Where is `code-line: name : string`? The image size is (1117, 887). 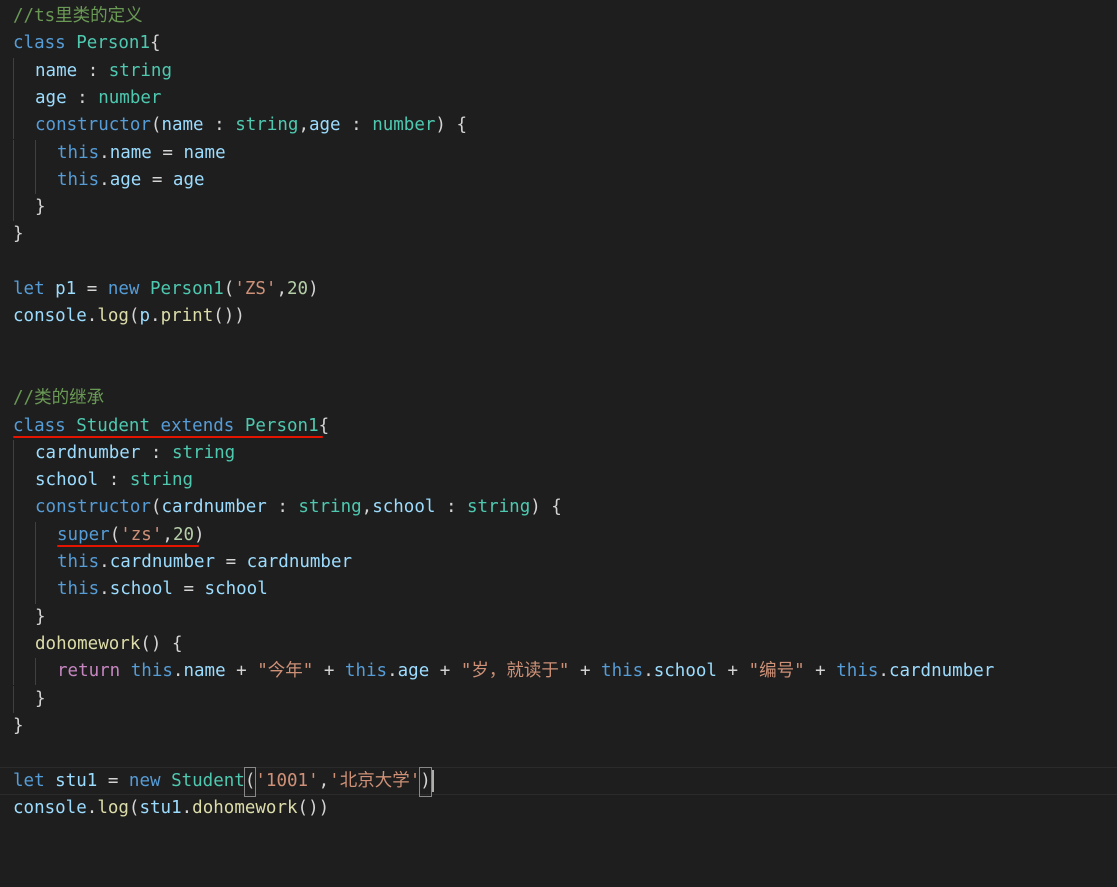
code-line: name : string is located at coordinates (558, 71).